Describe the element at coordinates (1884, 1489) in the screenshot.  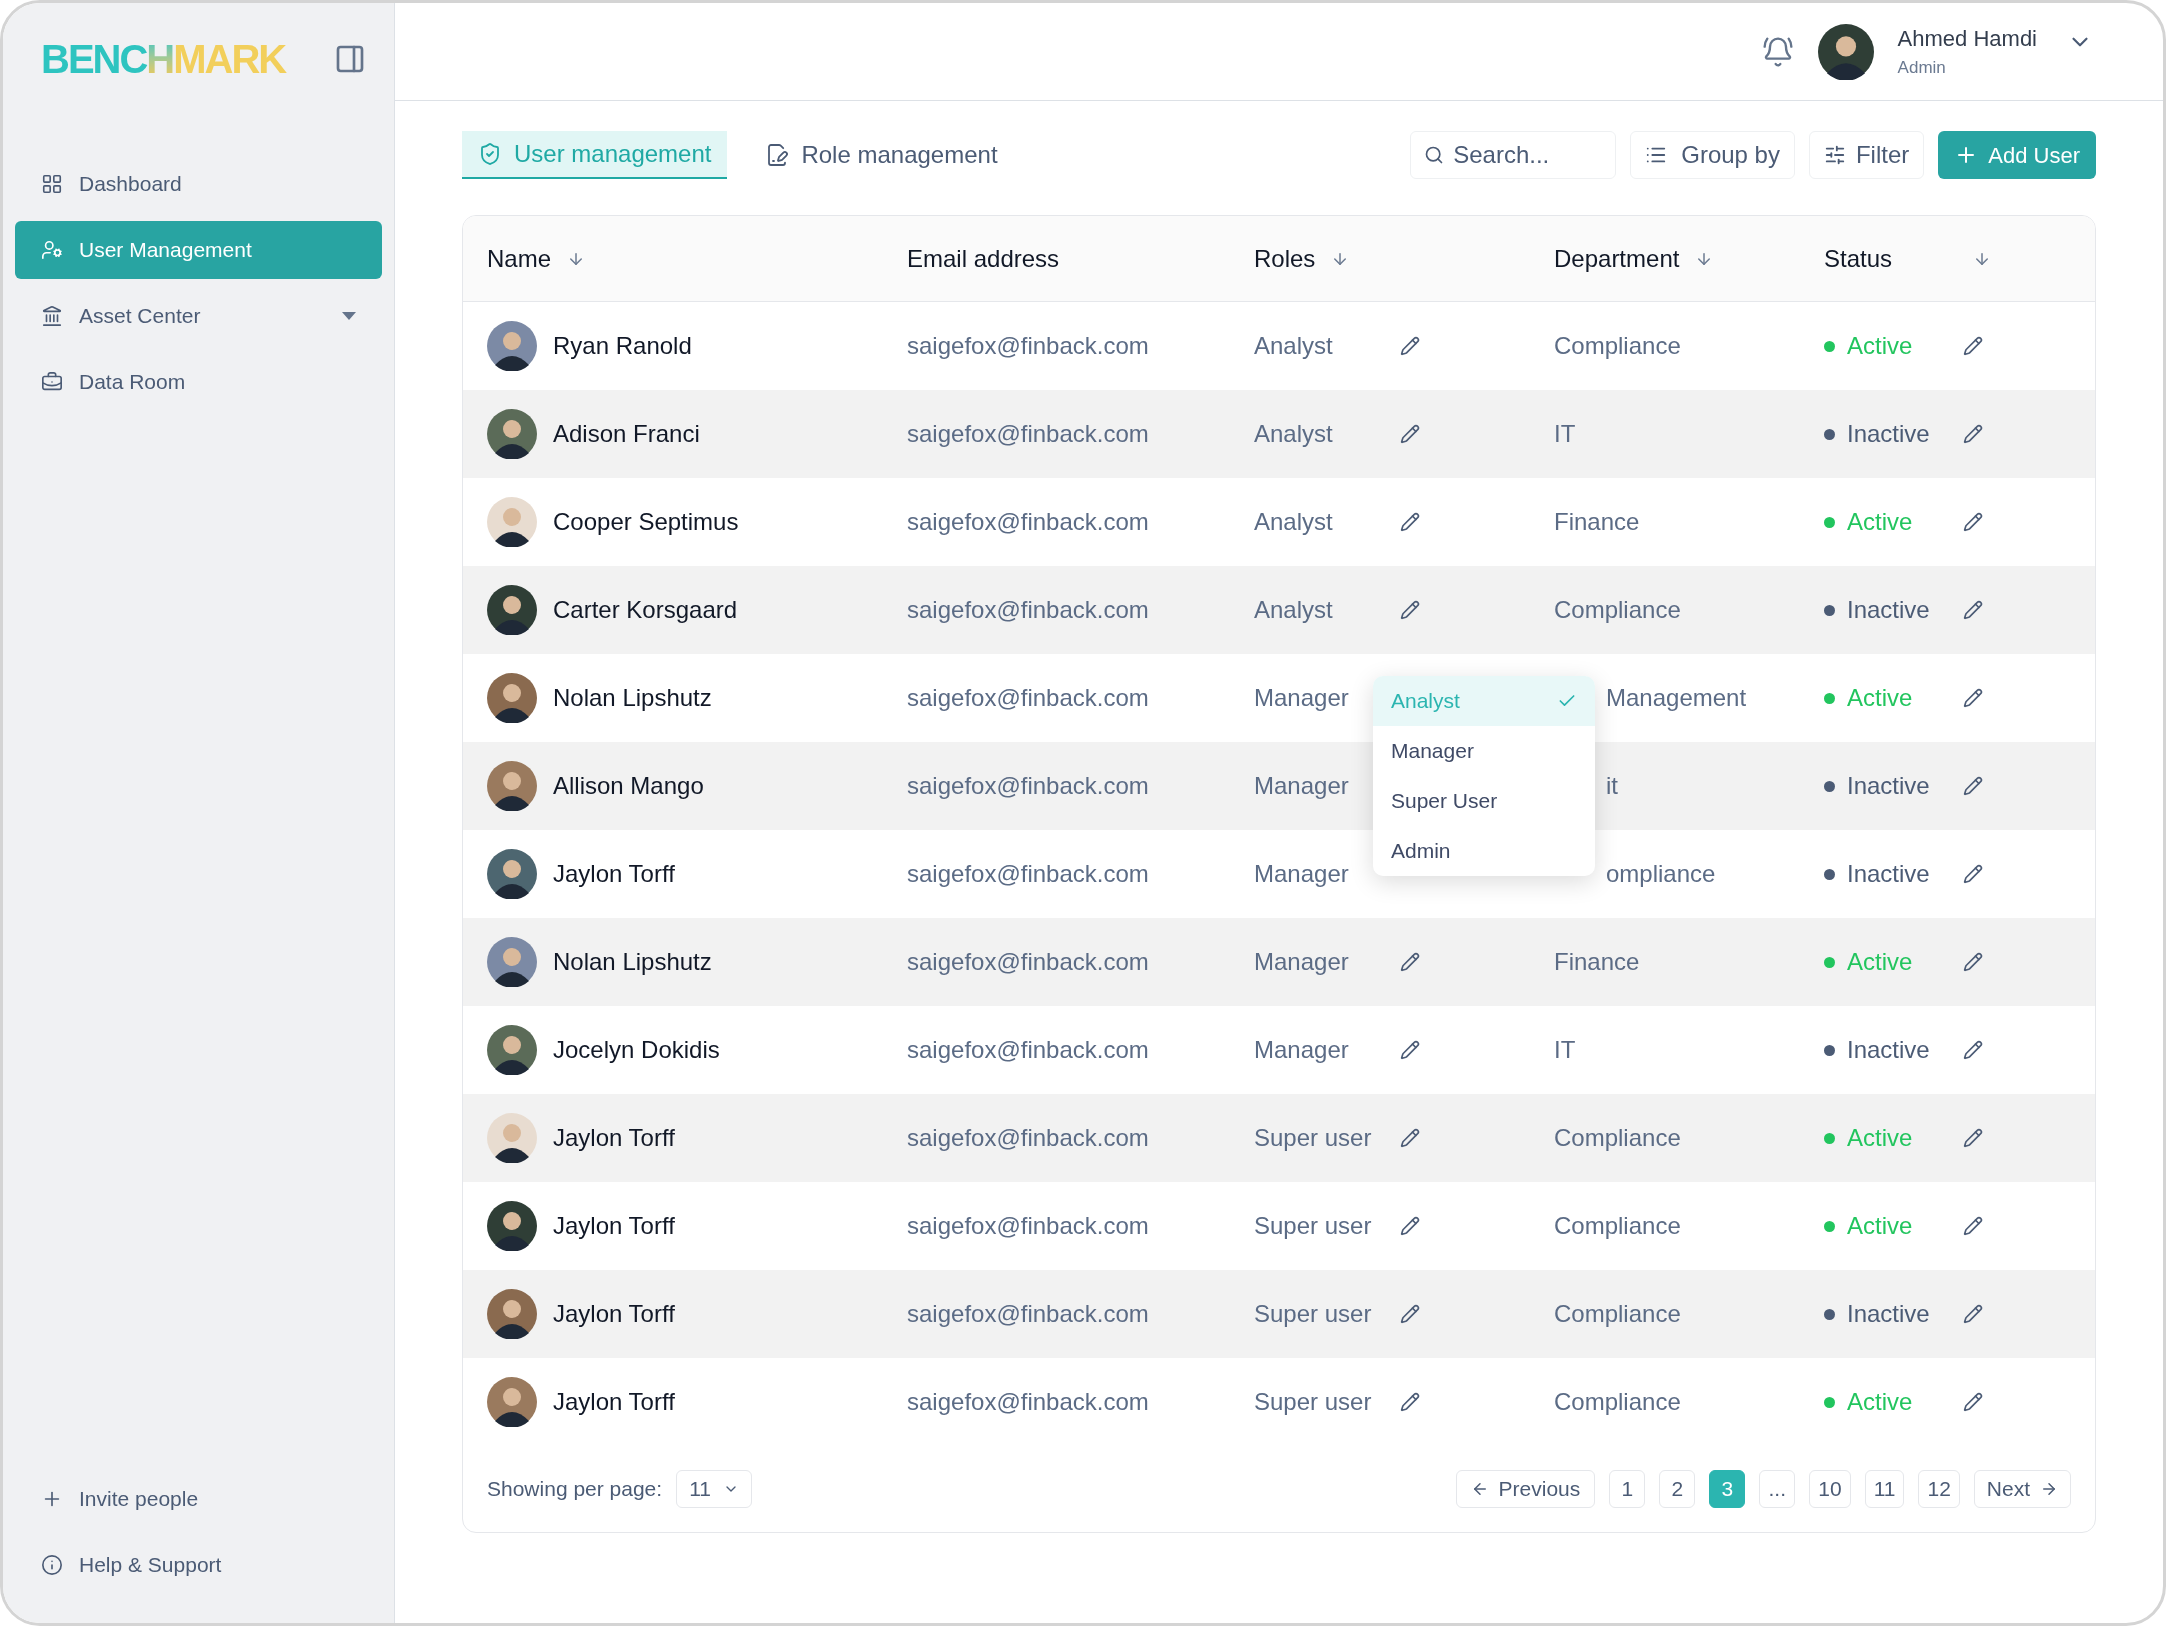
I see `page-button: 11` at that location.